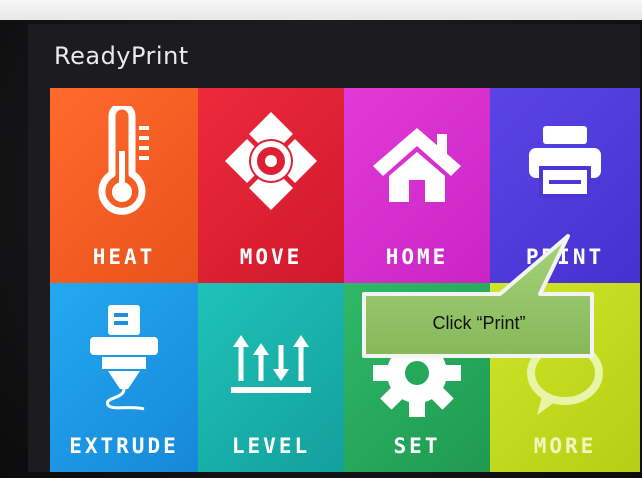  What do you see at coordinates (271, 257) in the screenshot?
I see `tile-label: MOVE` at bounding box center [271, 257].